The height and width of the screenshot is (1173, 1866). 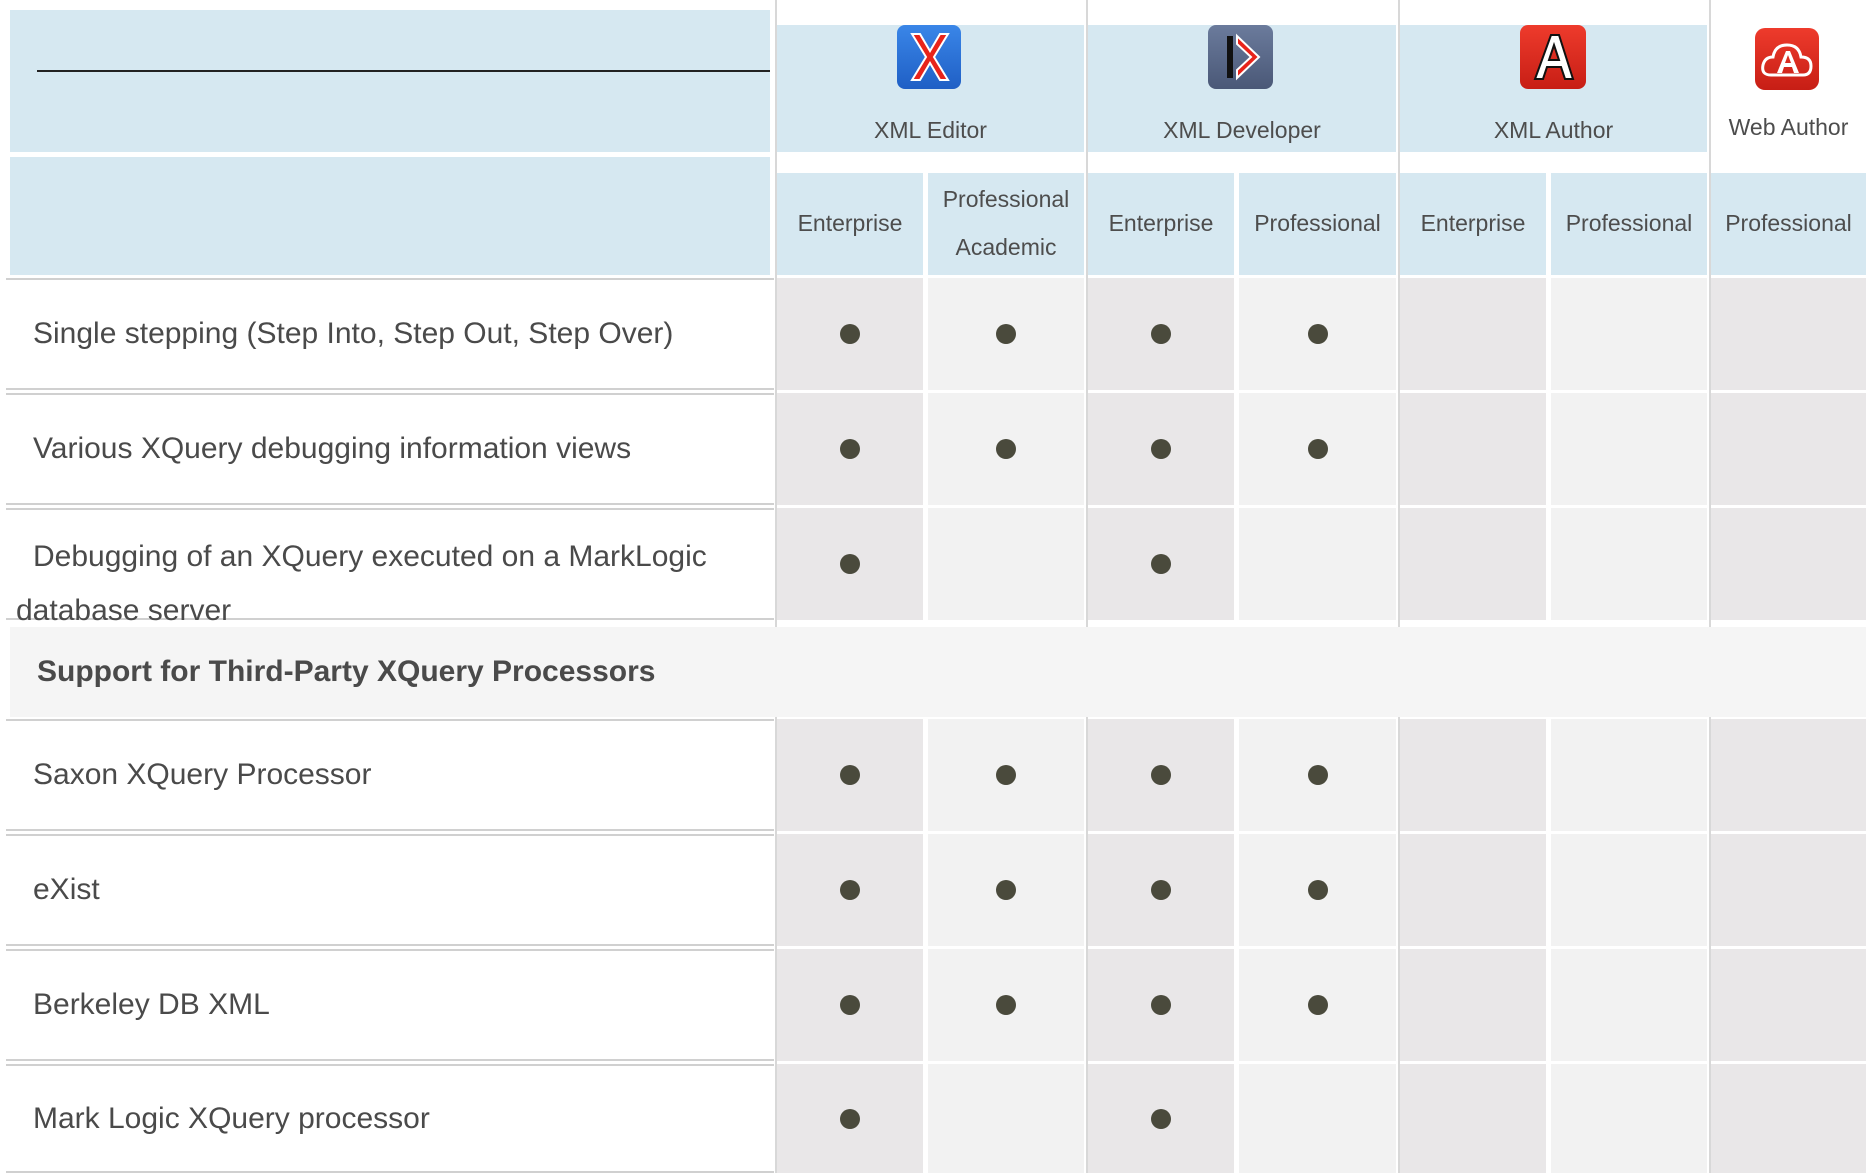 I want to click on product-header-xml-editor: XML Editor, so click(x=930, y=88).